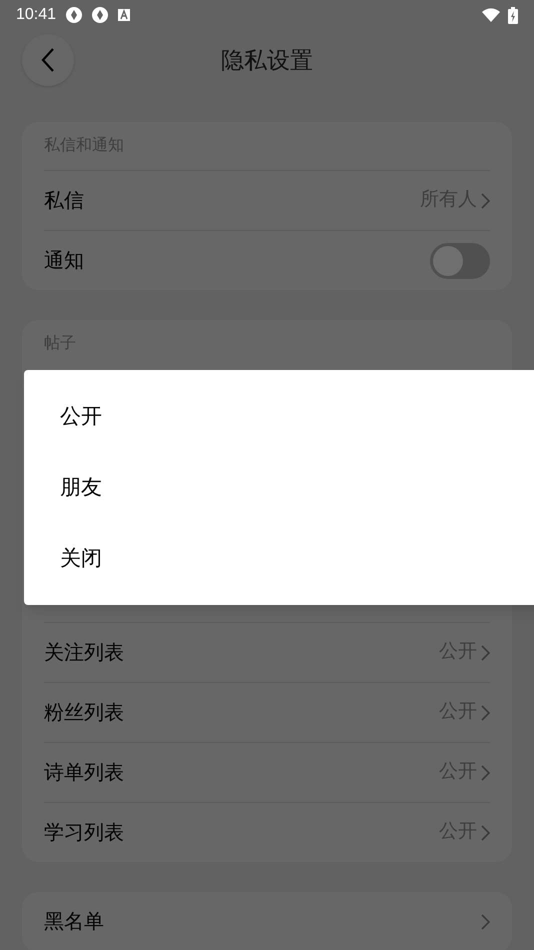 This screenshot has width=534, height=950. I want to click on dialog-option: 关闭, so click(279, 558).